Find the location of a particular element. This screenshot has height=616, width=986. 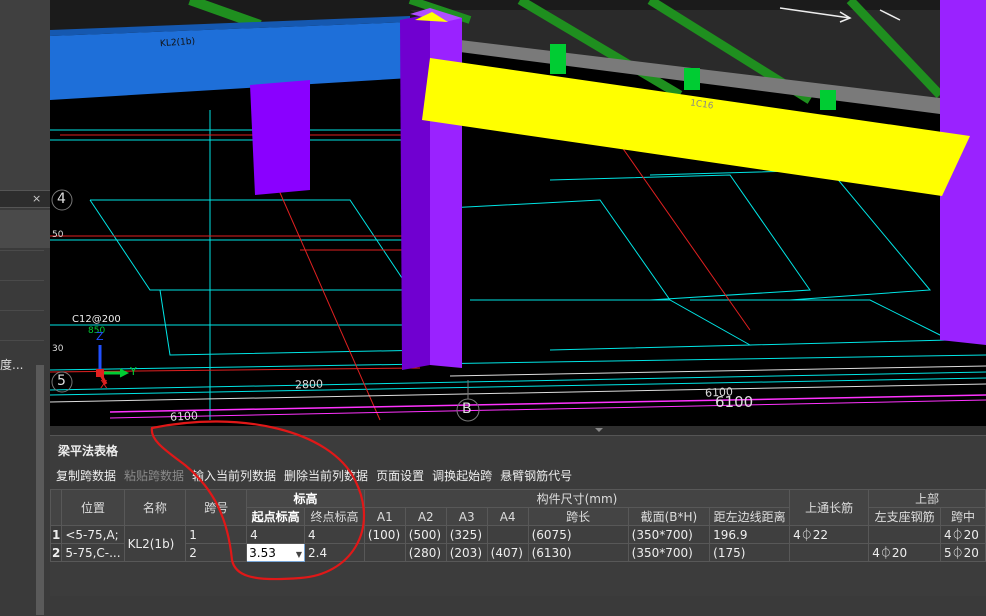

copy-span-data-button: 复制跨数据 is located at coordinates (86, 477).